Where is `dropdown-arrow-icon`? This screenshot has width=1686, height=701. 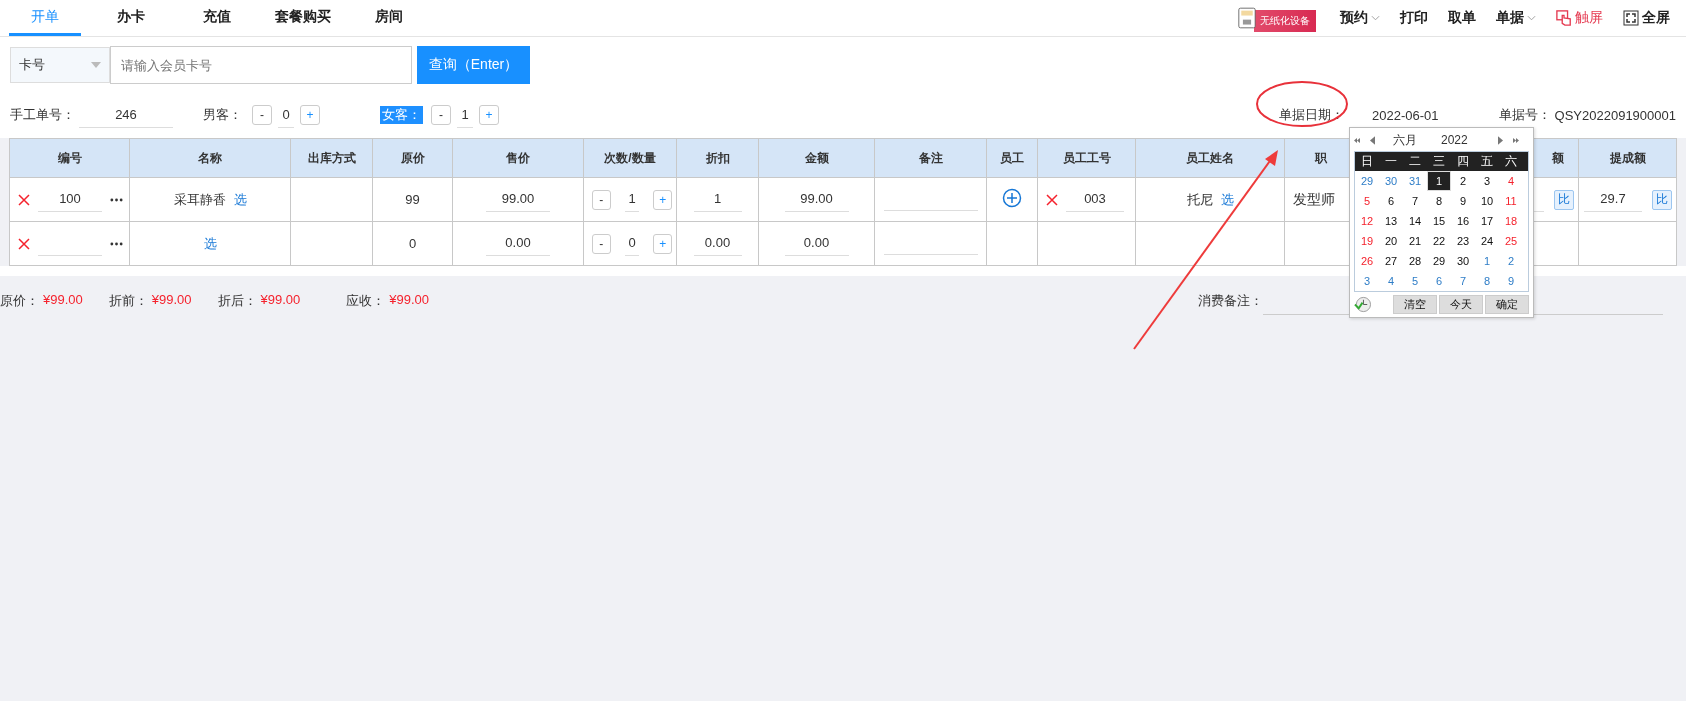
dropdown-arrow-icon is located at coordinates (96, 65).